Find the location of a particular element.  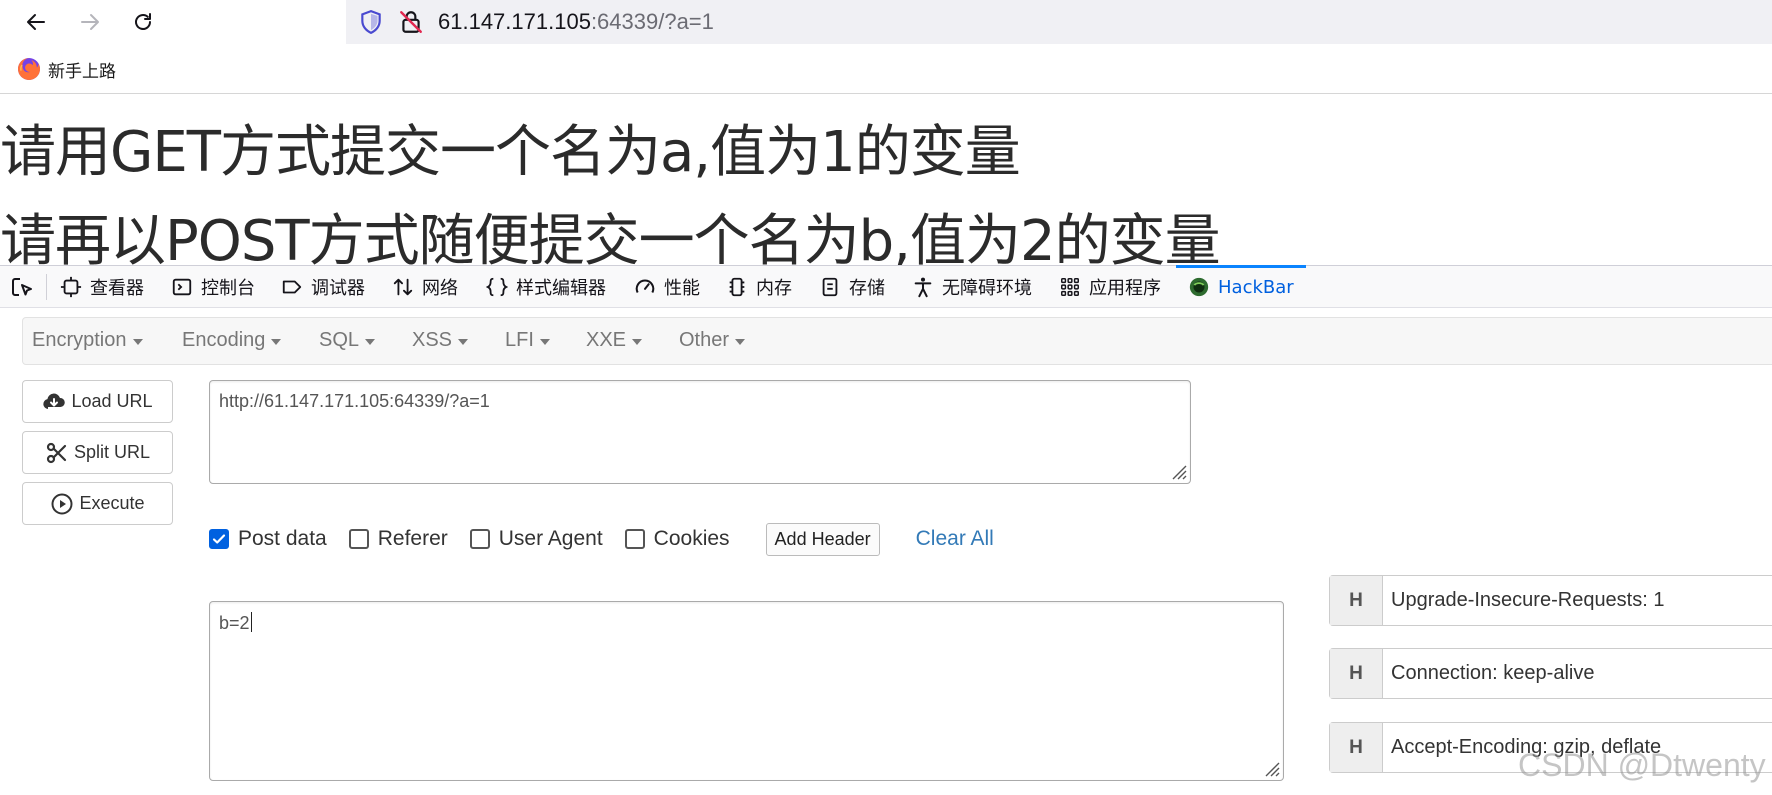

menu-encoding: Encoding is located at coordinates (232, 340).